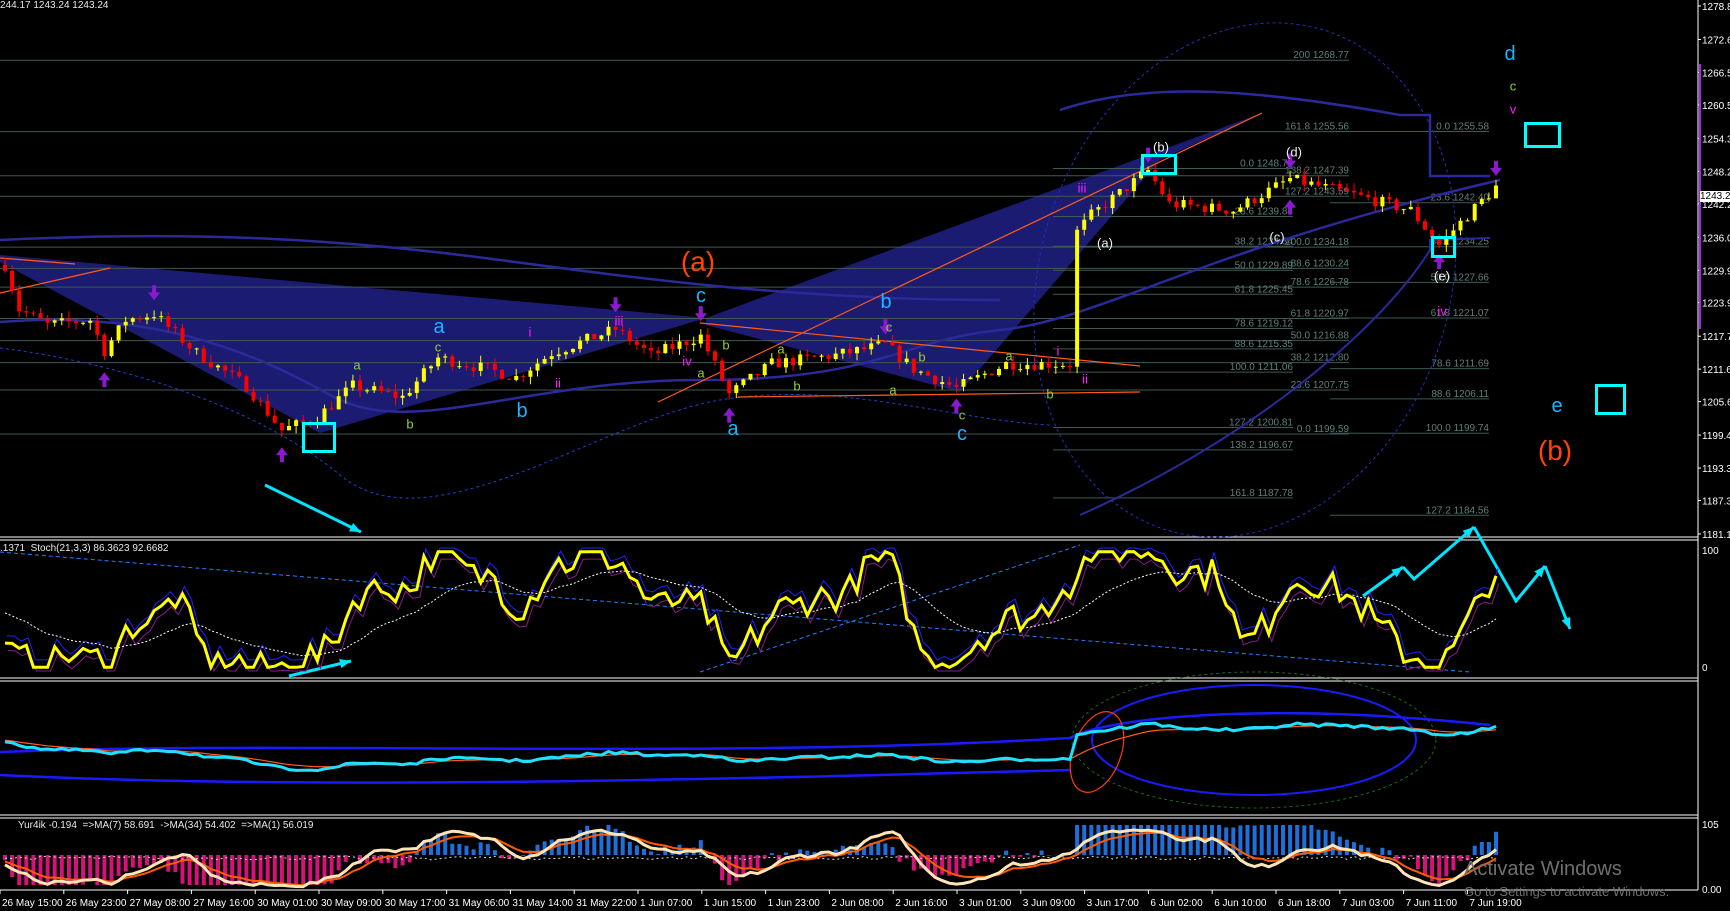  What do you see at coordinates (1264, 344) in the screenshot?
I see `fib-level-label: 88.6 1215.35` at bounding box center [1264, 344].